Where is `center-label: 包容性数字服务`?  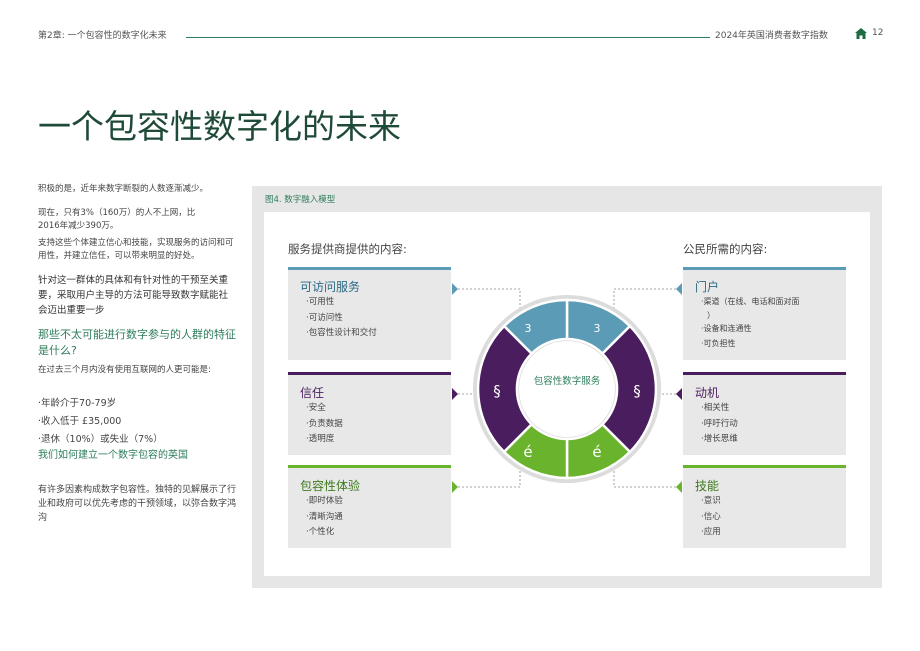 center-label: 包容性数字服务 is located at coordinates (567, 381).